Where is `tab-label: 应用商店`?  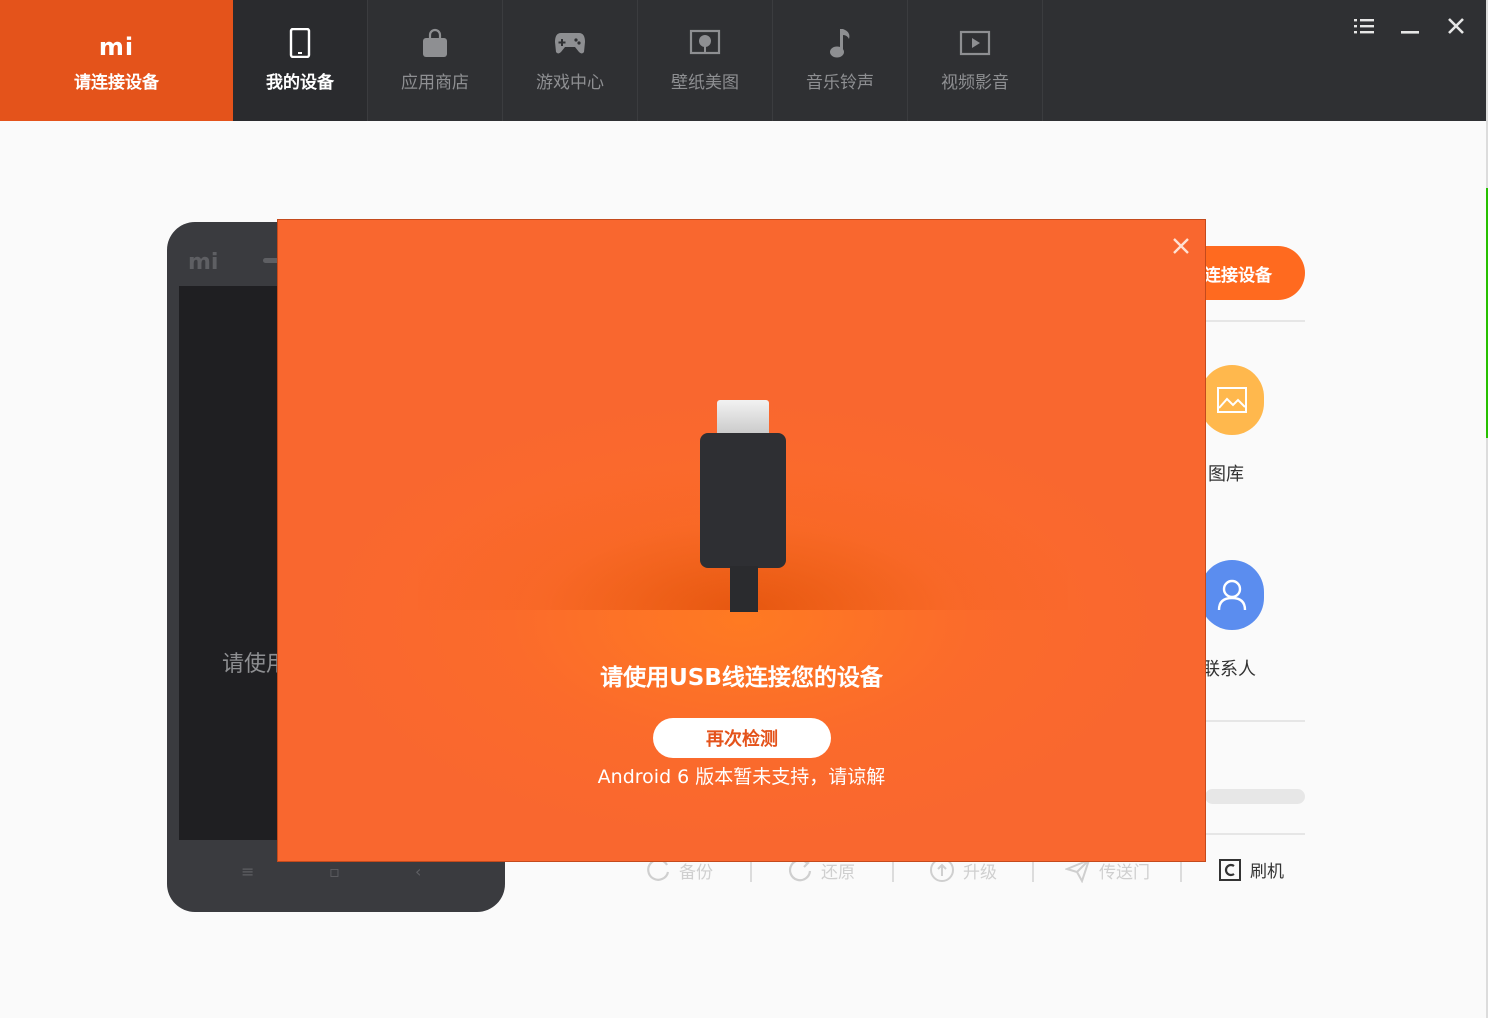 tab-label: 应用商店 is located at coordinates (435, 83).